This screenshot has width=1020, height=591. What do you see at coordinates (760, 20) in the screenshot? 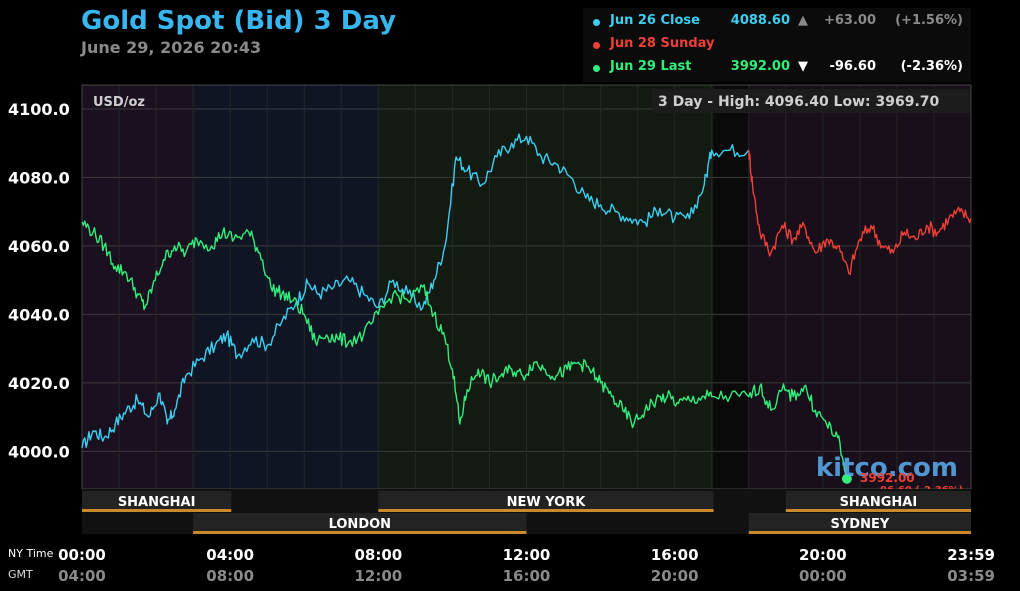
I see `legend-price: 4088.60` at bounding box center [760, 20].